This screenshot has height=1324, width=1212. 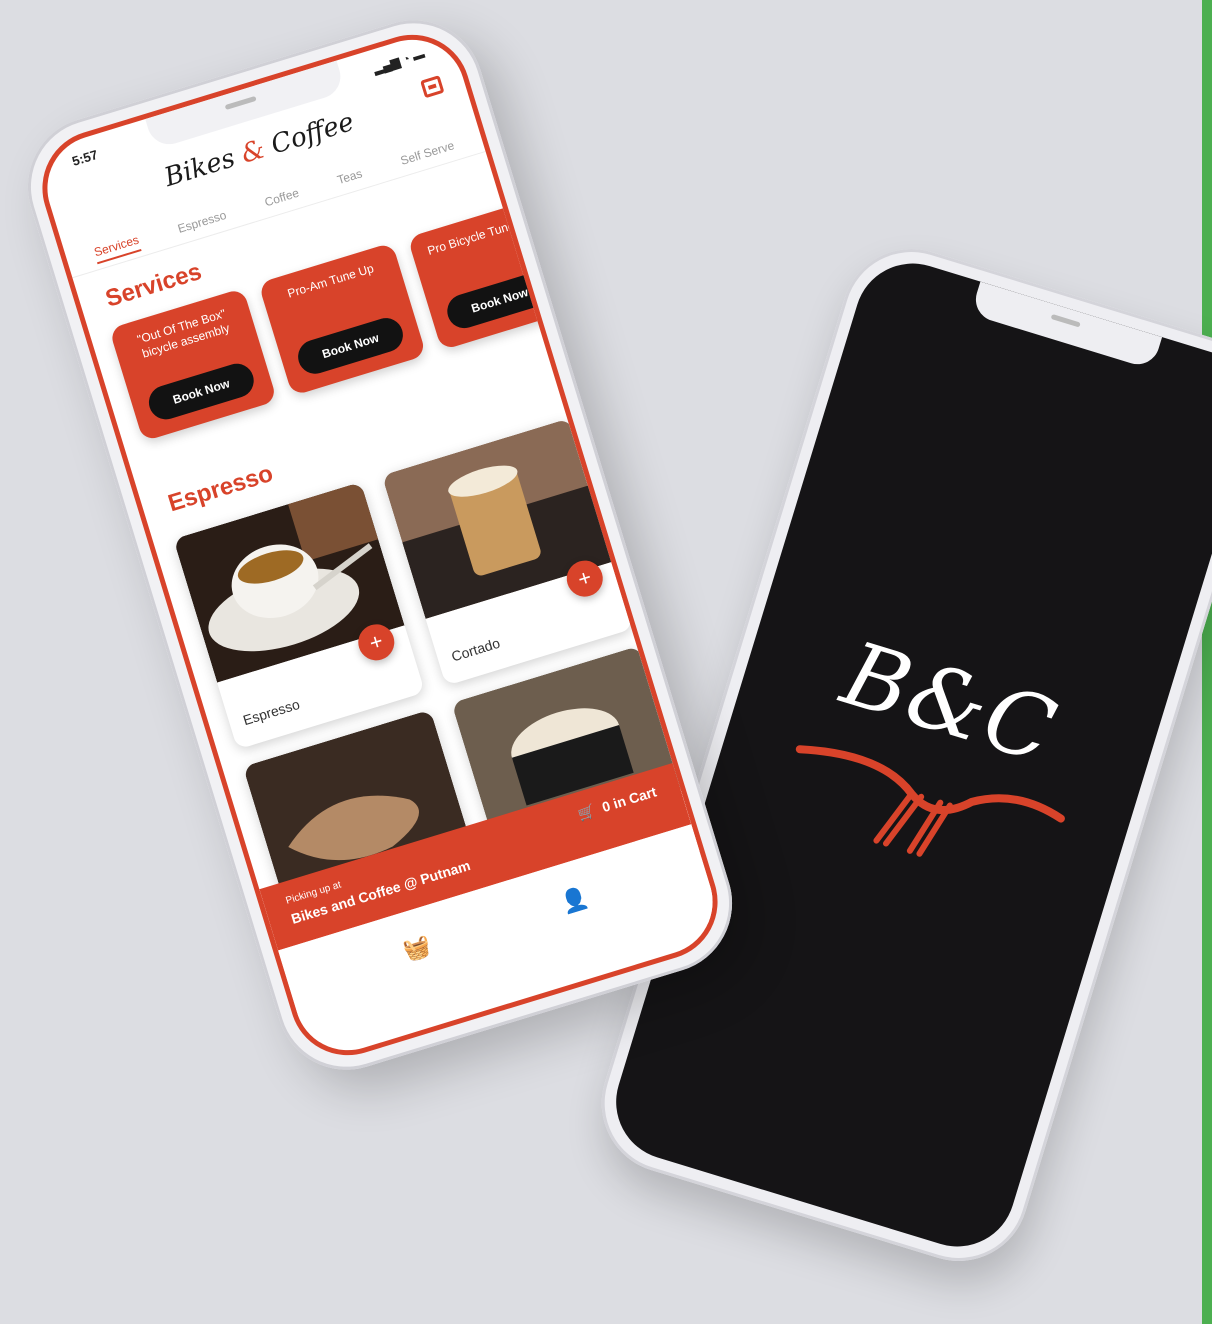 What do you see at coordinates (475, 649) in the screenshot?
I see `product-name: Cortado` at bounding box center [475, 649].